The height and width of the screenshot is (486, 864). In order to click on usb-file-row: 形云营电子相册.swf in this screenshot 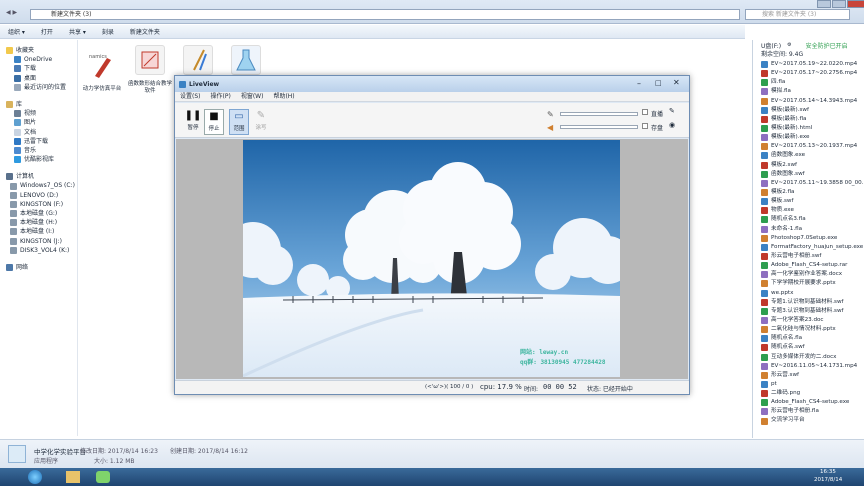, I will do `click(808, 256)`.